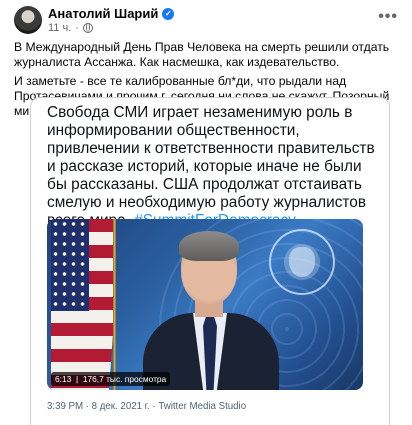 The width and height of the screenshot is (412, 425). What do you see at coordinates (213, 308) in the screenshot?
I see `speaker-figure` at bounding box center [213, 308].